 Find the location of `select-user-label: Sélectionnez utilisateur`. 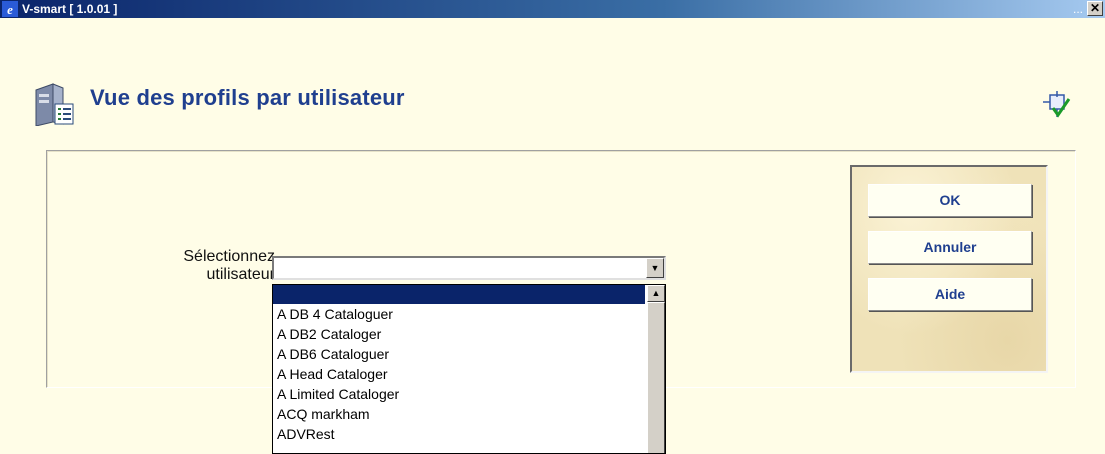

select-user-label: Sélectionnez utilisateur is located at coordinates (229, 266).